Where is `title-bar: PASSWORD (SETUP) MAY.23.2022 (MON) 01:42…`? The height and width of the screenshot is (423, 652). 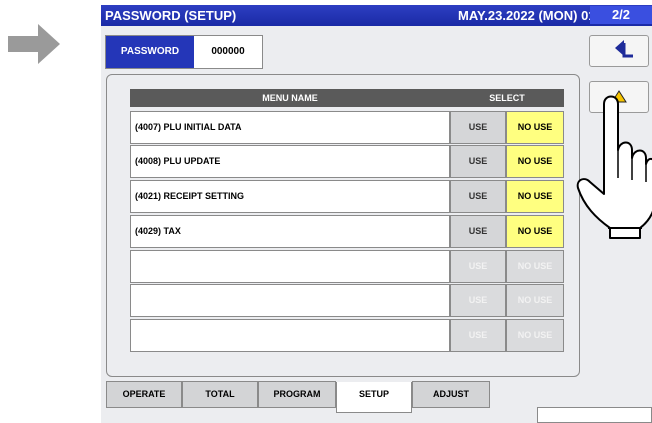
title-bar: PASSWORD (SETUP) MAY.23.2022 (MON) 01:42… is located at coordinates (376, 15).